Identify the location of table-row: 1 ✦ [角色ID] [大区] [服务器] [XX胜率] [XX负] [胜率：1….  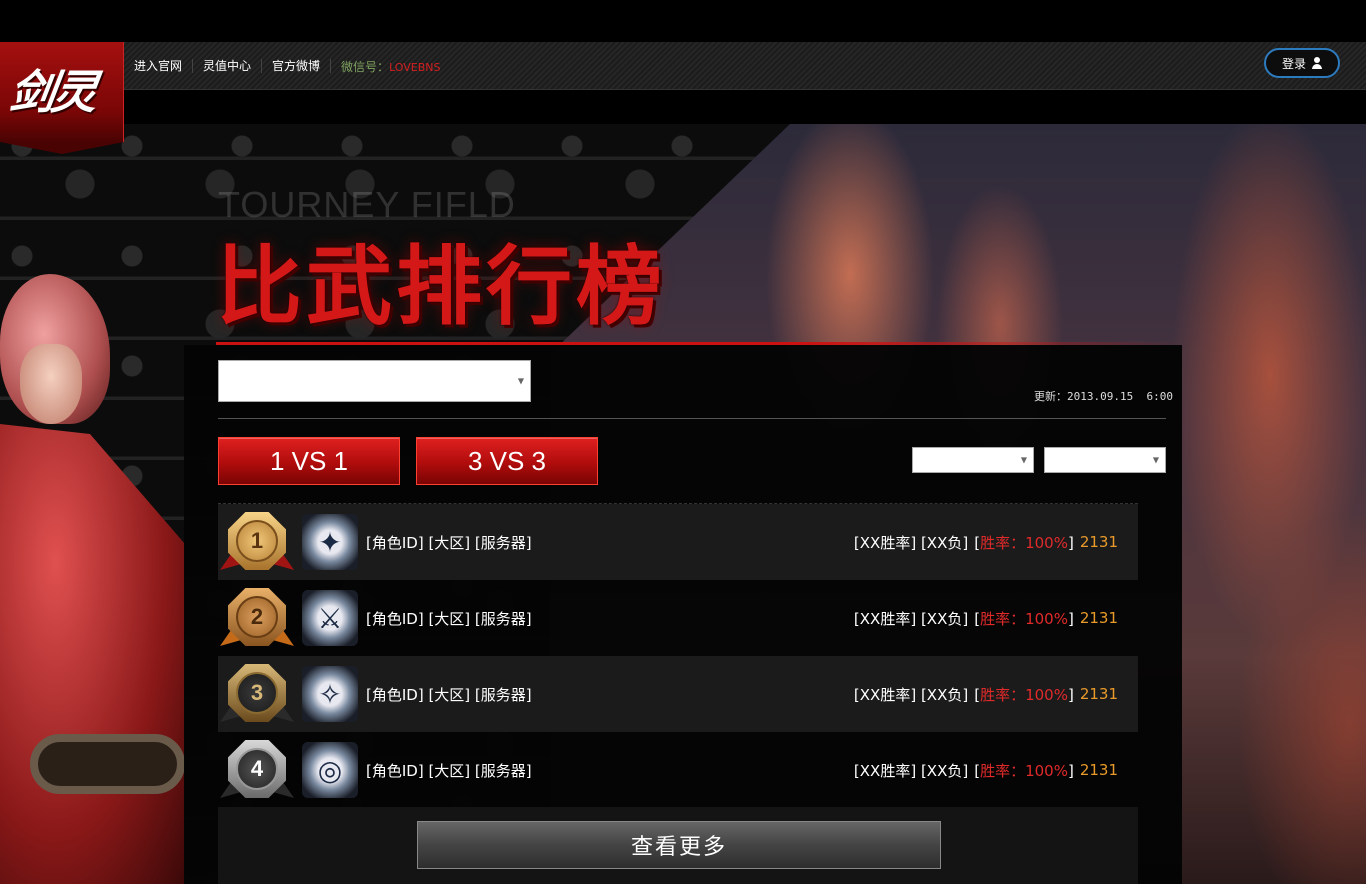
(678, 542).